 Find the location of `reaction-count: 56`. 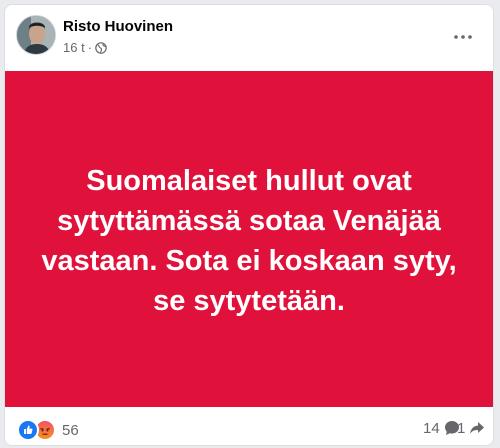

reaction-count: 56 is located at coordinates (70, 430).